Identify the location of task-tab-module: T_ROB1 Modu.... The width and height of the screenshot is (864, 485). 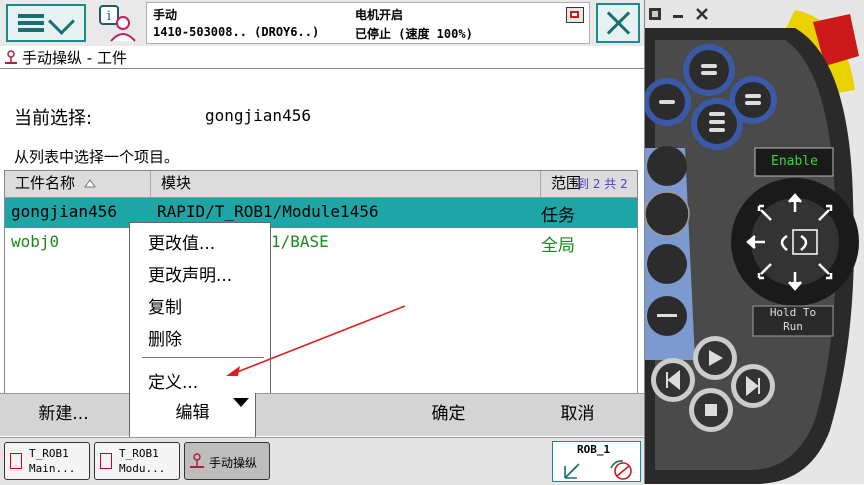
(137, 461).